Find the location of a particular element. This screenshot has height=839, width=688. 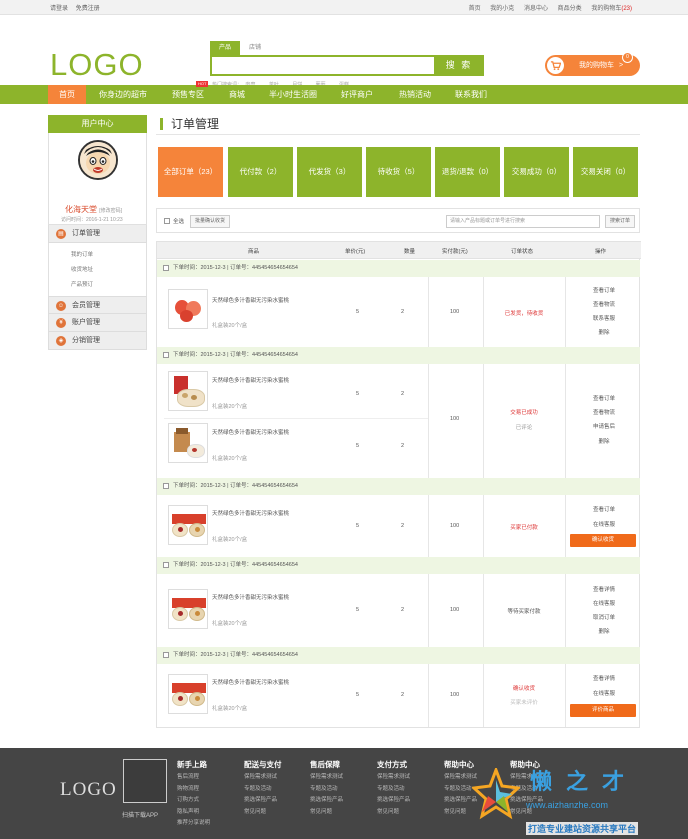

footer-logo: LOGO is located at coordinates (88, 789).